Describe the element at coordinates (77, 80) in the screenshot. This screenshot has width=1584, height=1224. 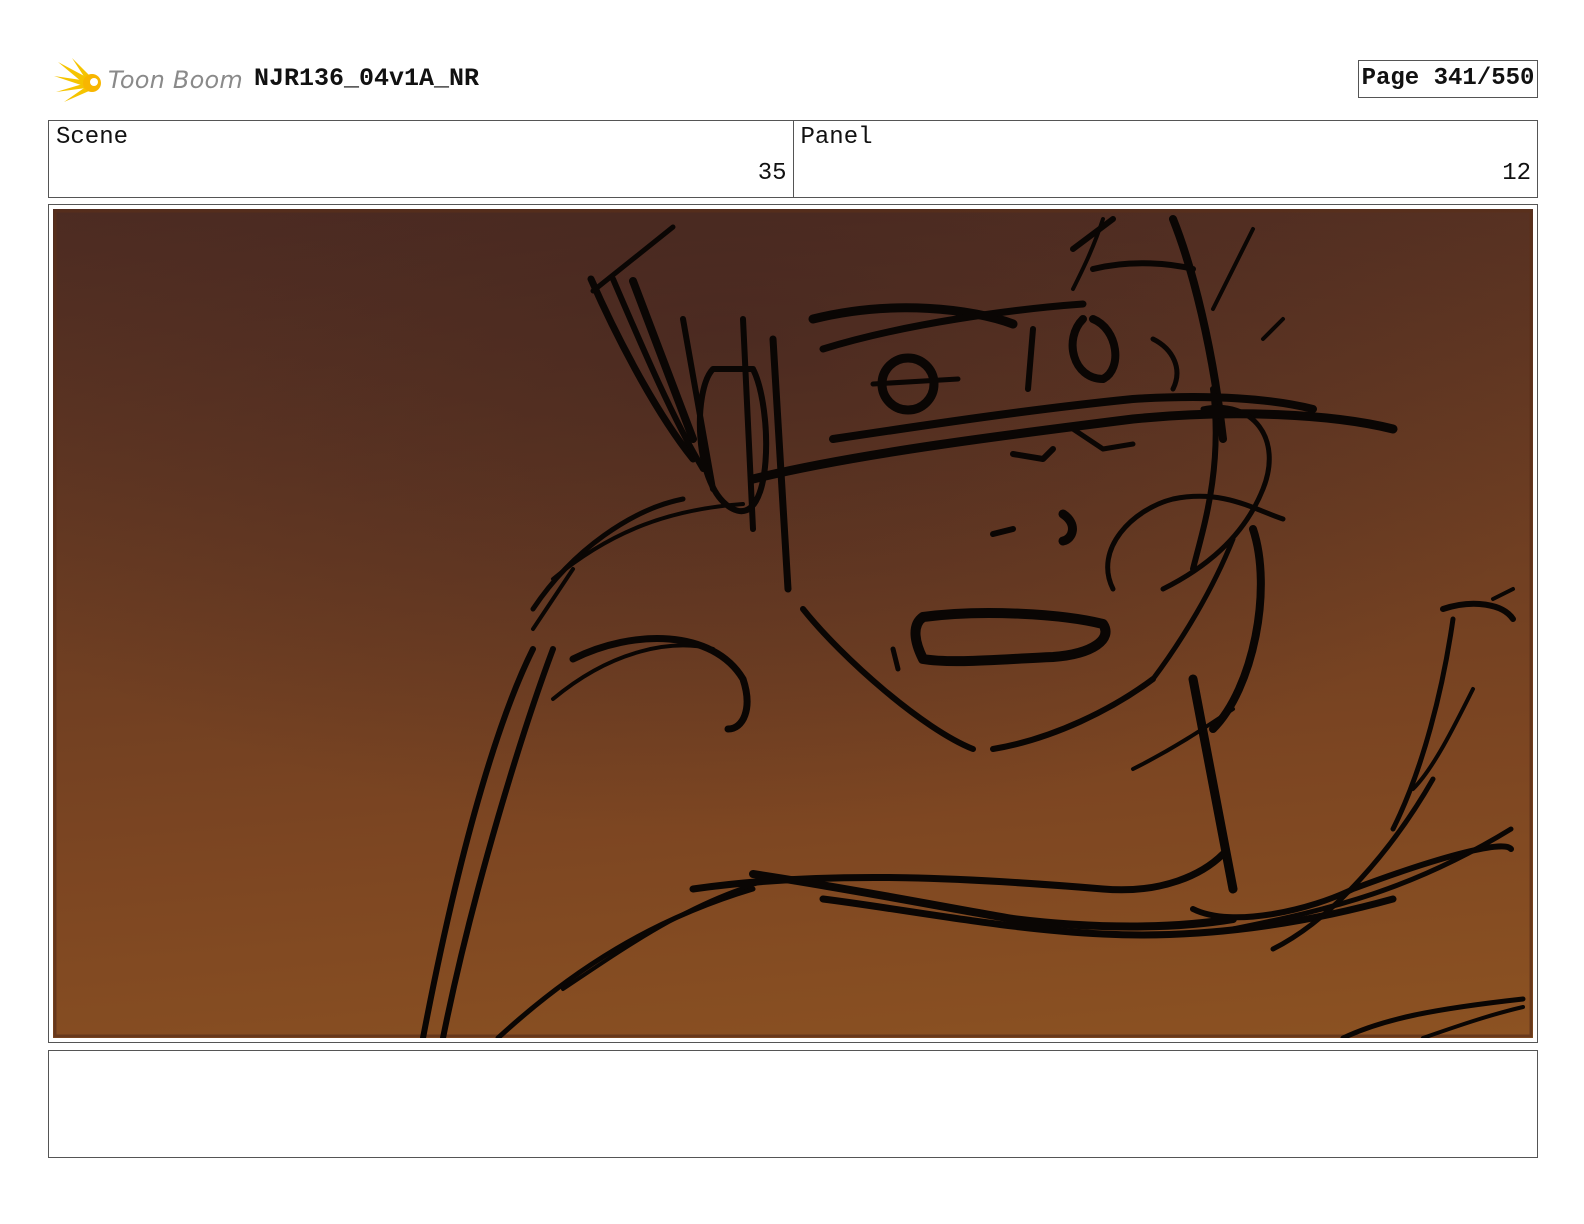
I see `starburst-icon` at that location.